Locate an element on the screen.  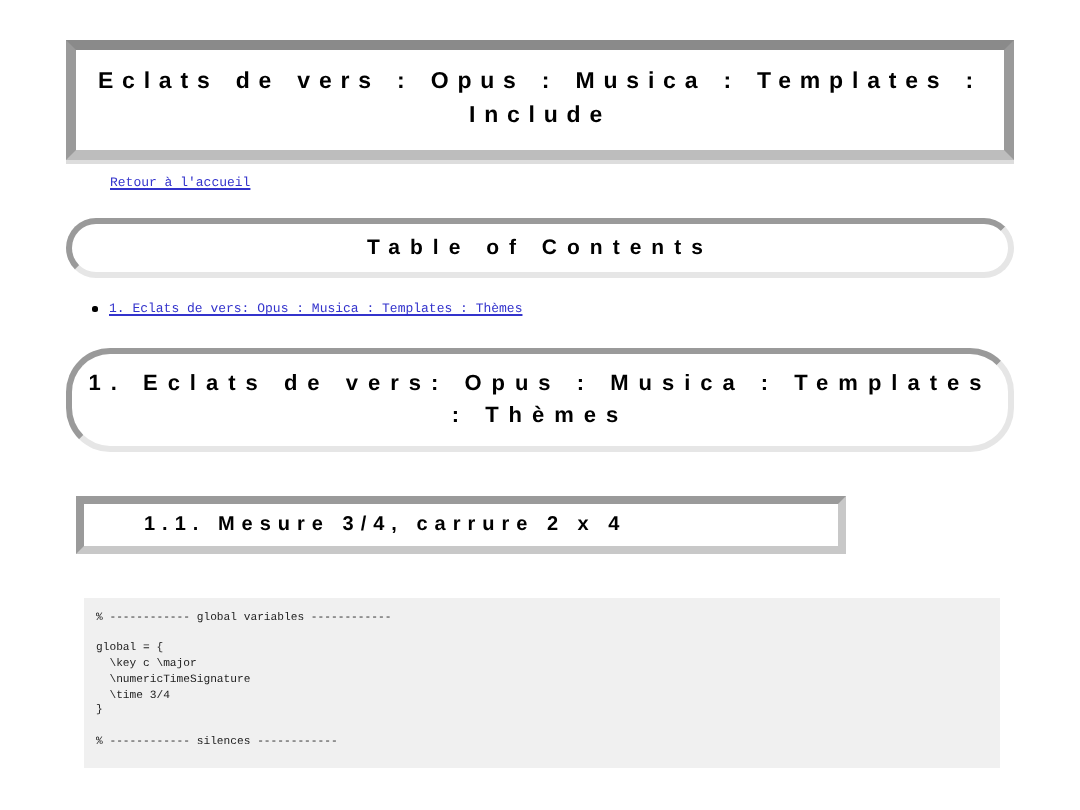
toc-heading: Table of Contents is located at coordinates (540, 248).